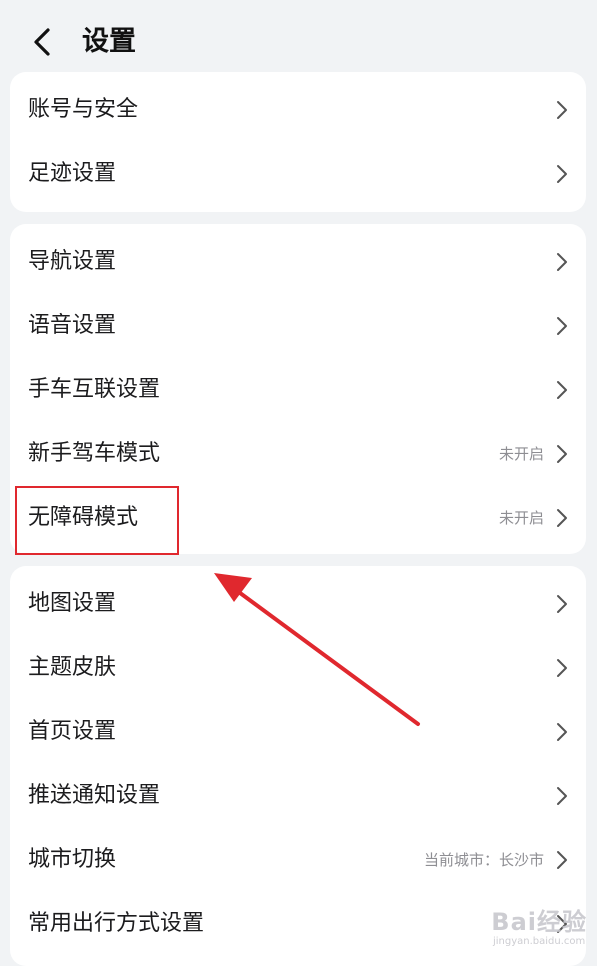 The width and height of the screenshot is (597, 966). What do you see at coordinates (94, 453) in the screenshot?
I see `settings-item-label: 新手驾车模式` at bounding box center [94, 453].